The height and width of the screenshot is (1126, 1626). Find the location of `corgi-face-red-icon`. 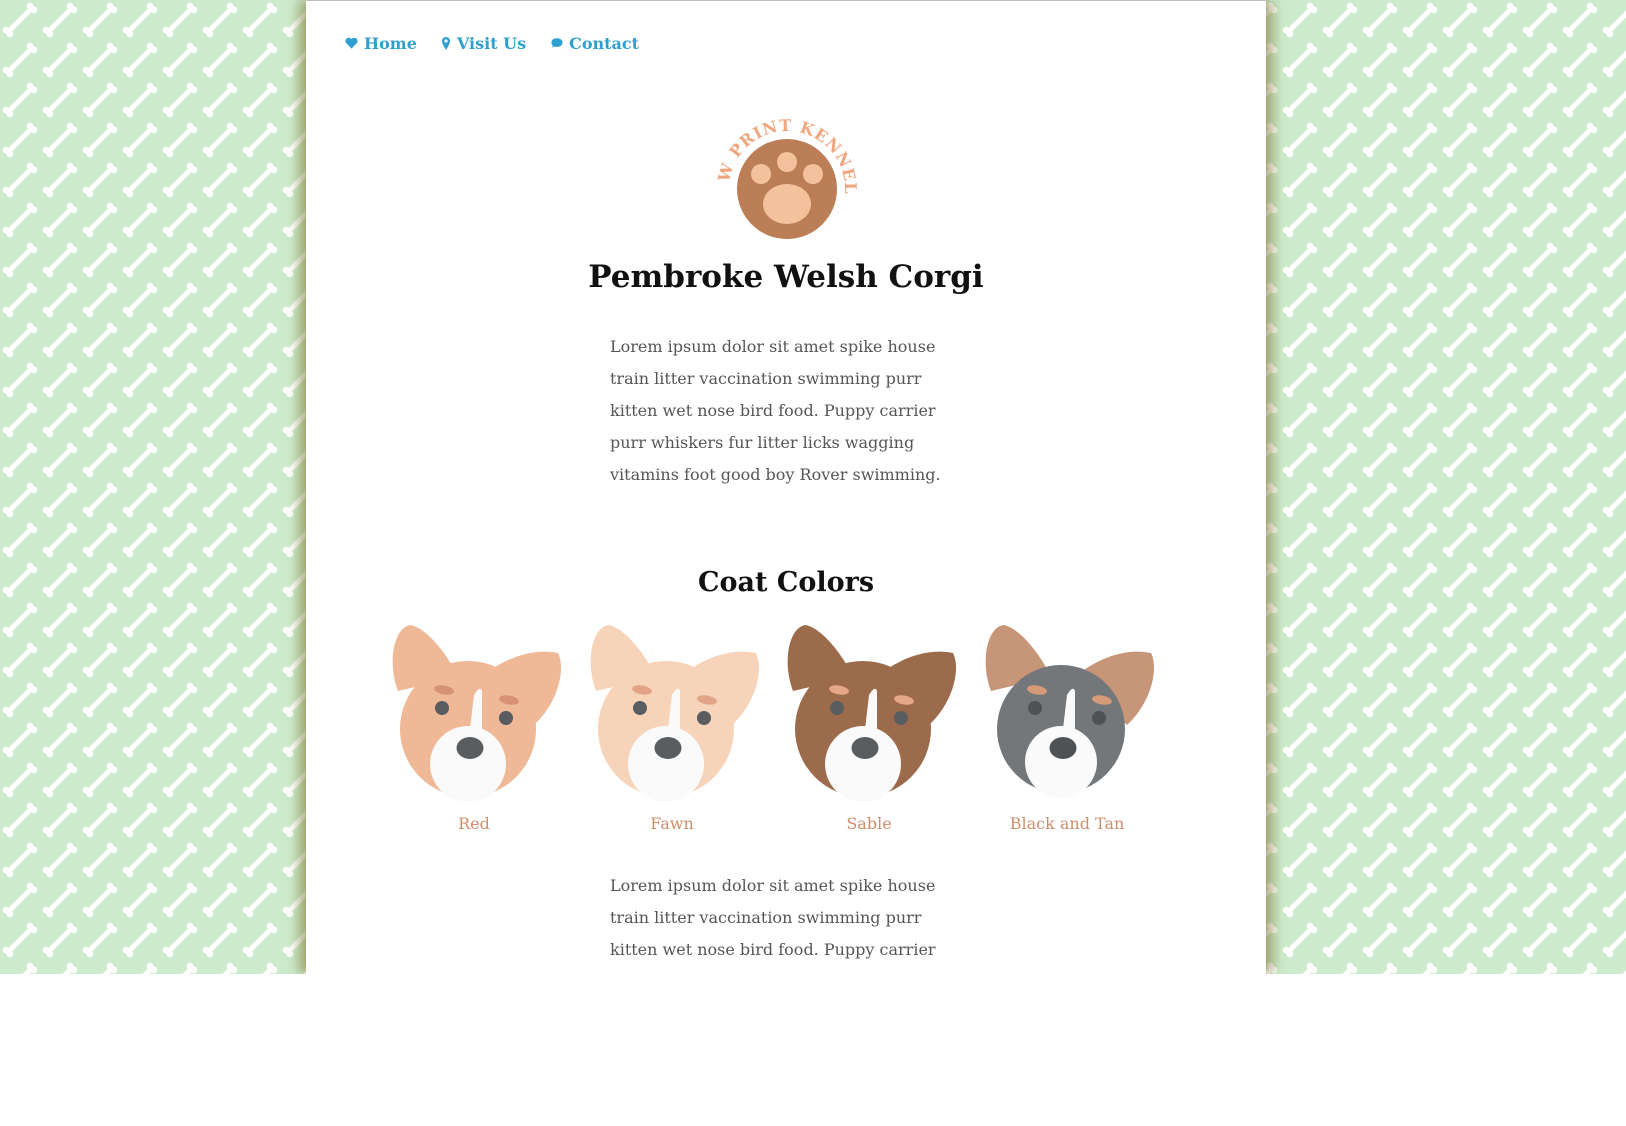

corgi-face-red-icon is located at coordinates (476, 713).